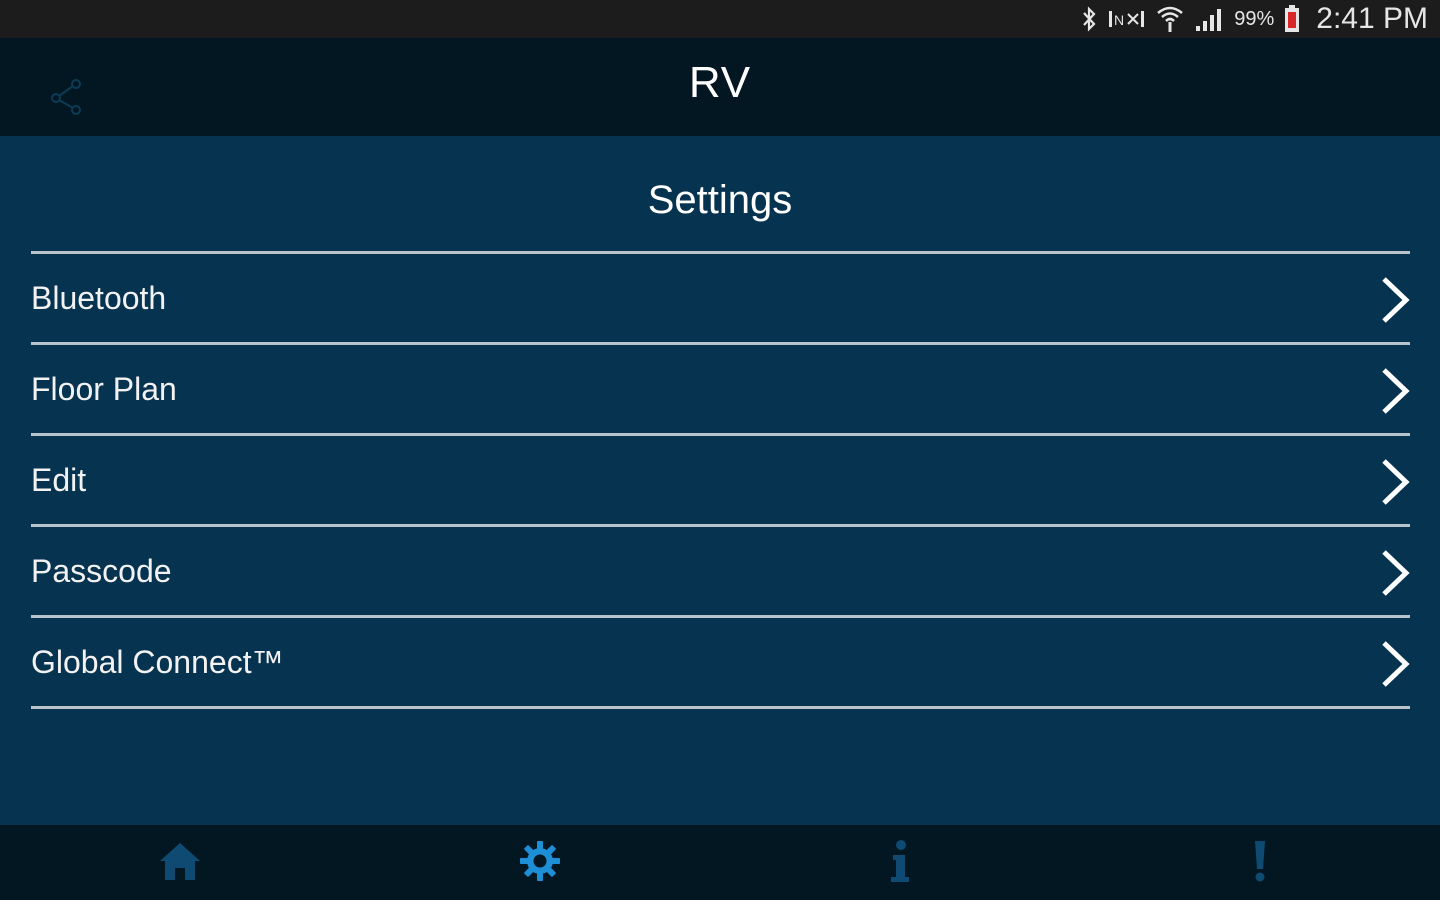  What do you see at coordinates (157, 661) in the screenshot?
I see `settings-item-label: Global Connect™` at bounding box center [157, 661].